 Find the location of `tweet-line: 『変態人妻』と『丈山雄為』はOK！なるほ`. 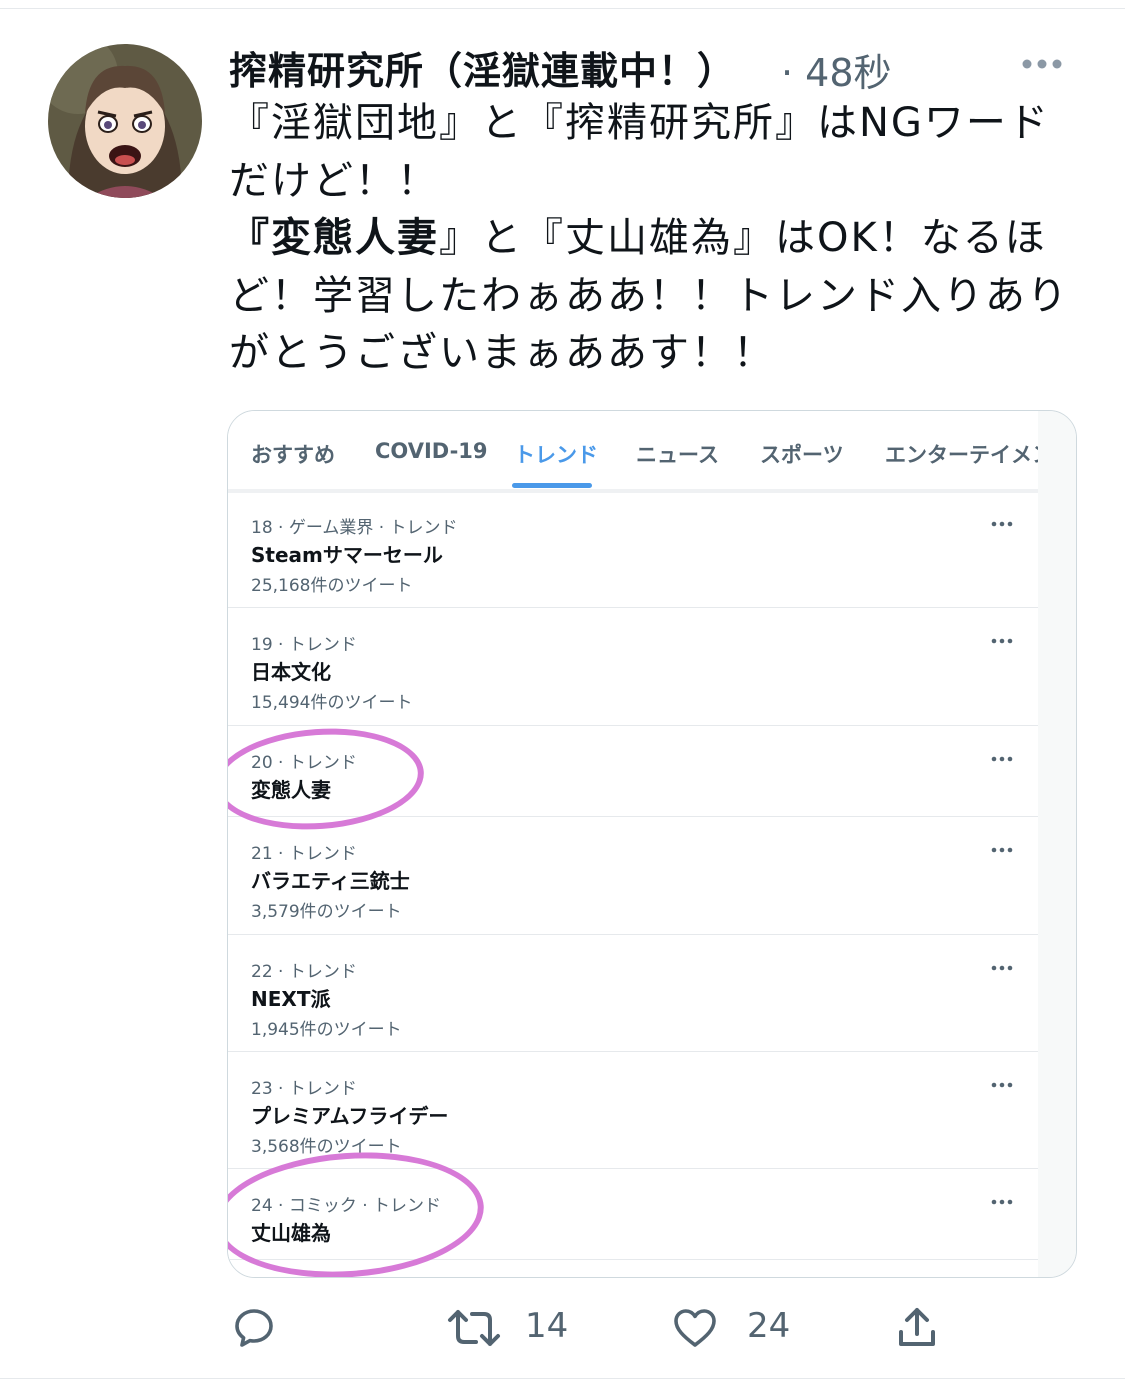

tweet-line: 『変態人妻』と『丈山雄為』はOK！なるほ is located at coordinates (638, 238).